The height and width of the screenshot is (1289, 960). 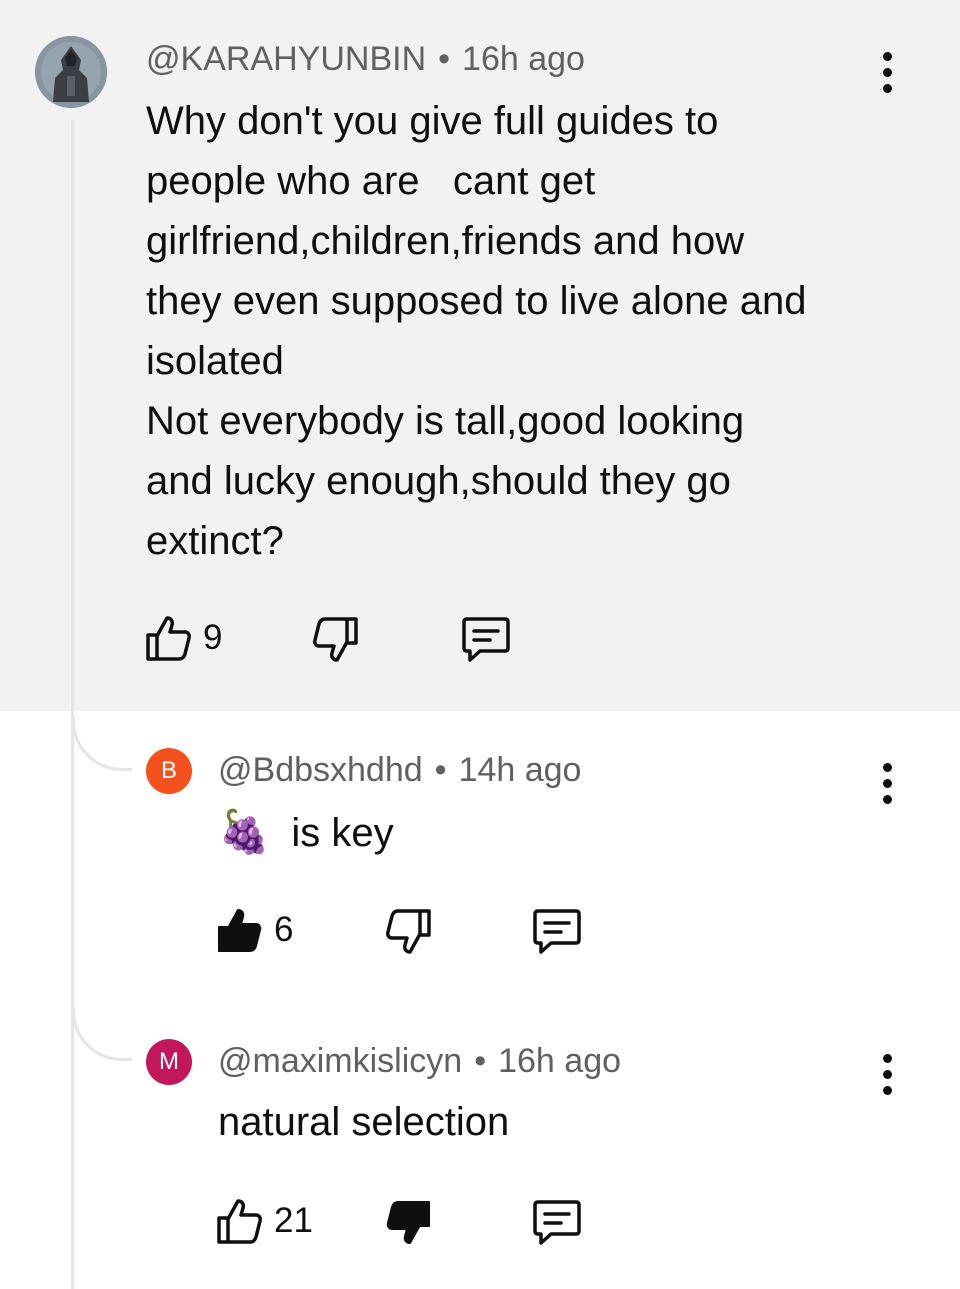 I want to click on reply-text: natural selection, so click(x=364, y=1122).